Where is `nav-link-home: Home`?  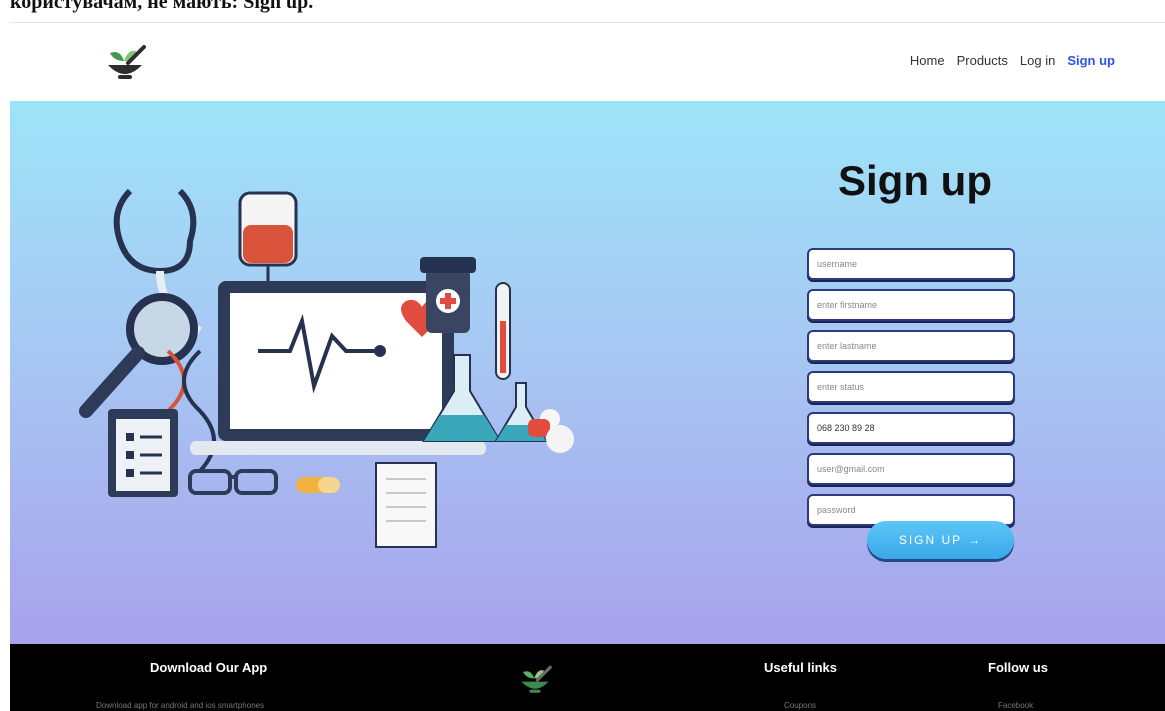
nav-link-home: Home is located at coordinates (927, 60).